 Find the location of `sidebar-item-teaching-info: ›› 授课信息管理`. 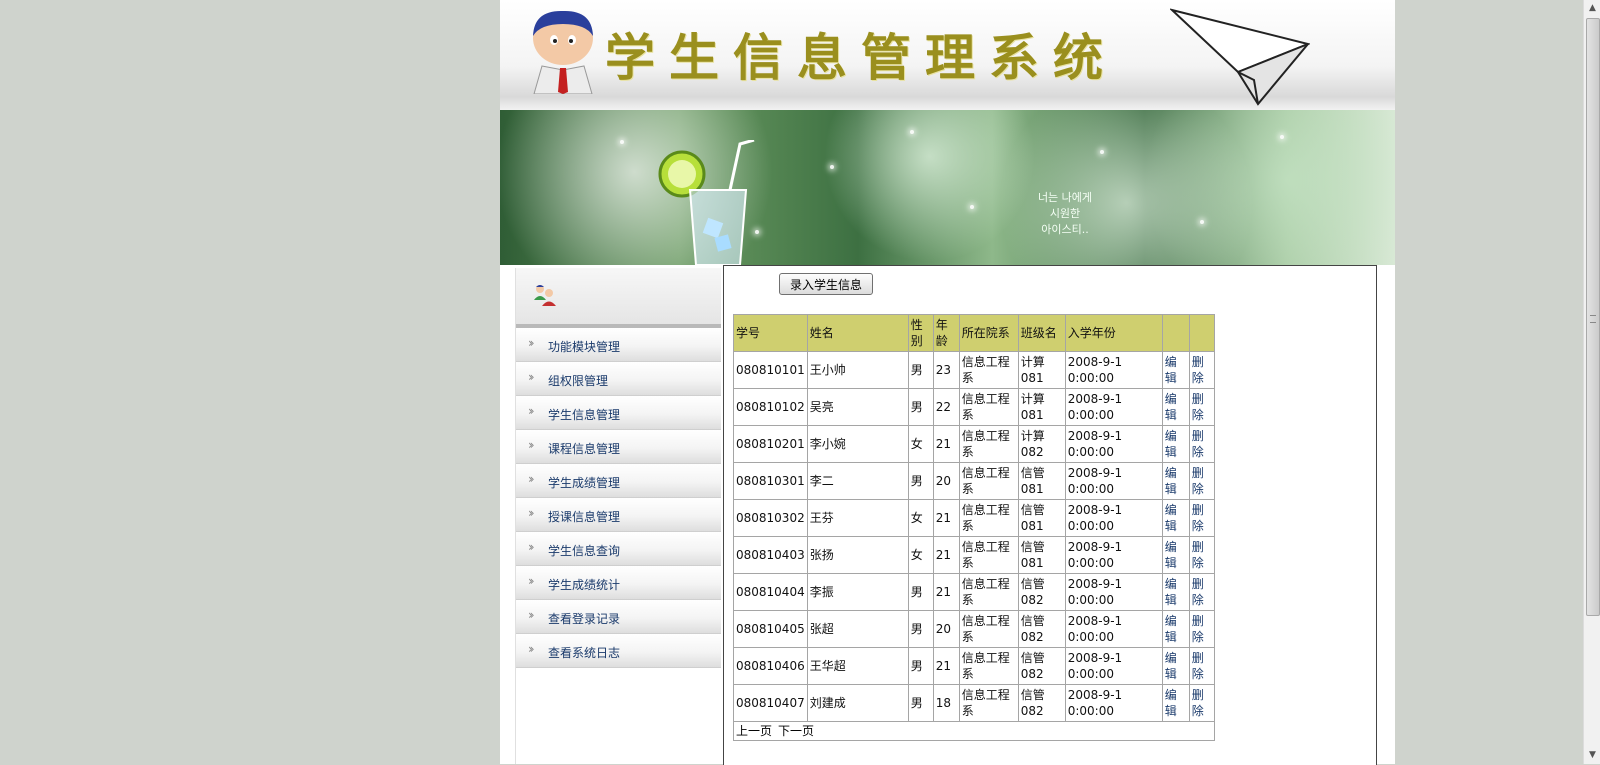

sidebar-item-teaching-info: ›› 授课信息管理 is located at coordinates (618, 515).